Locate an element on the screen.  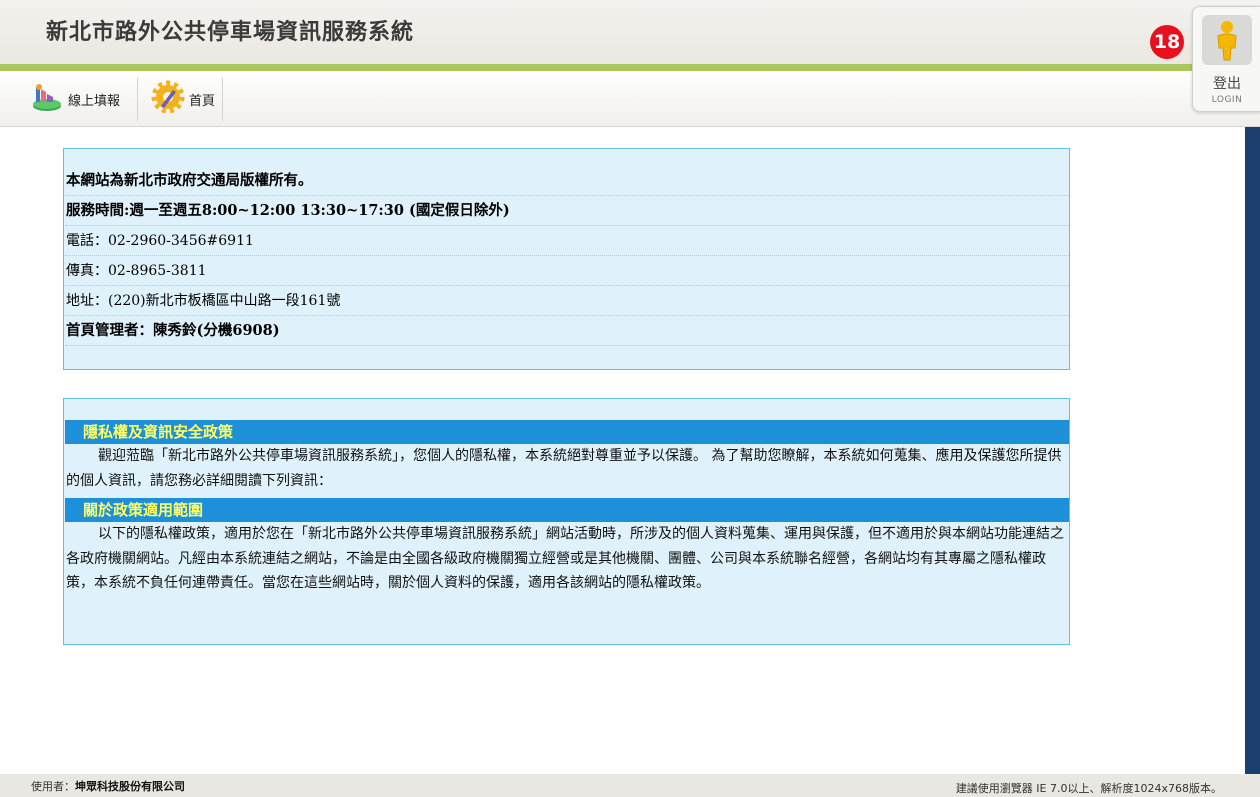
footer-user: 使用者：坤眾科技股份有限公司 is located at coordinates (108, 786).